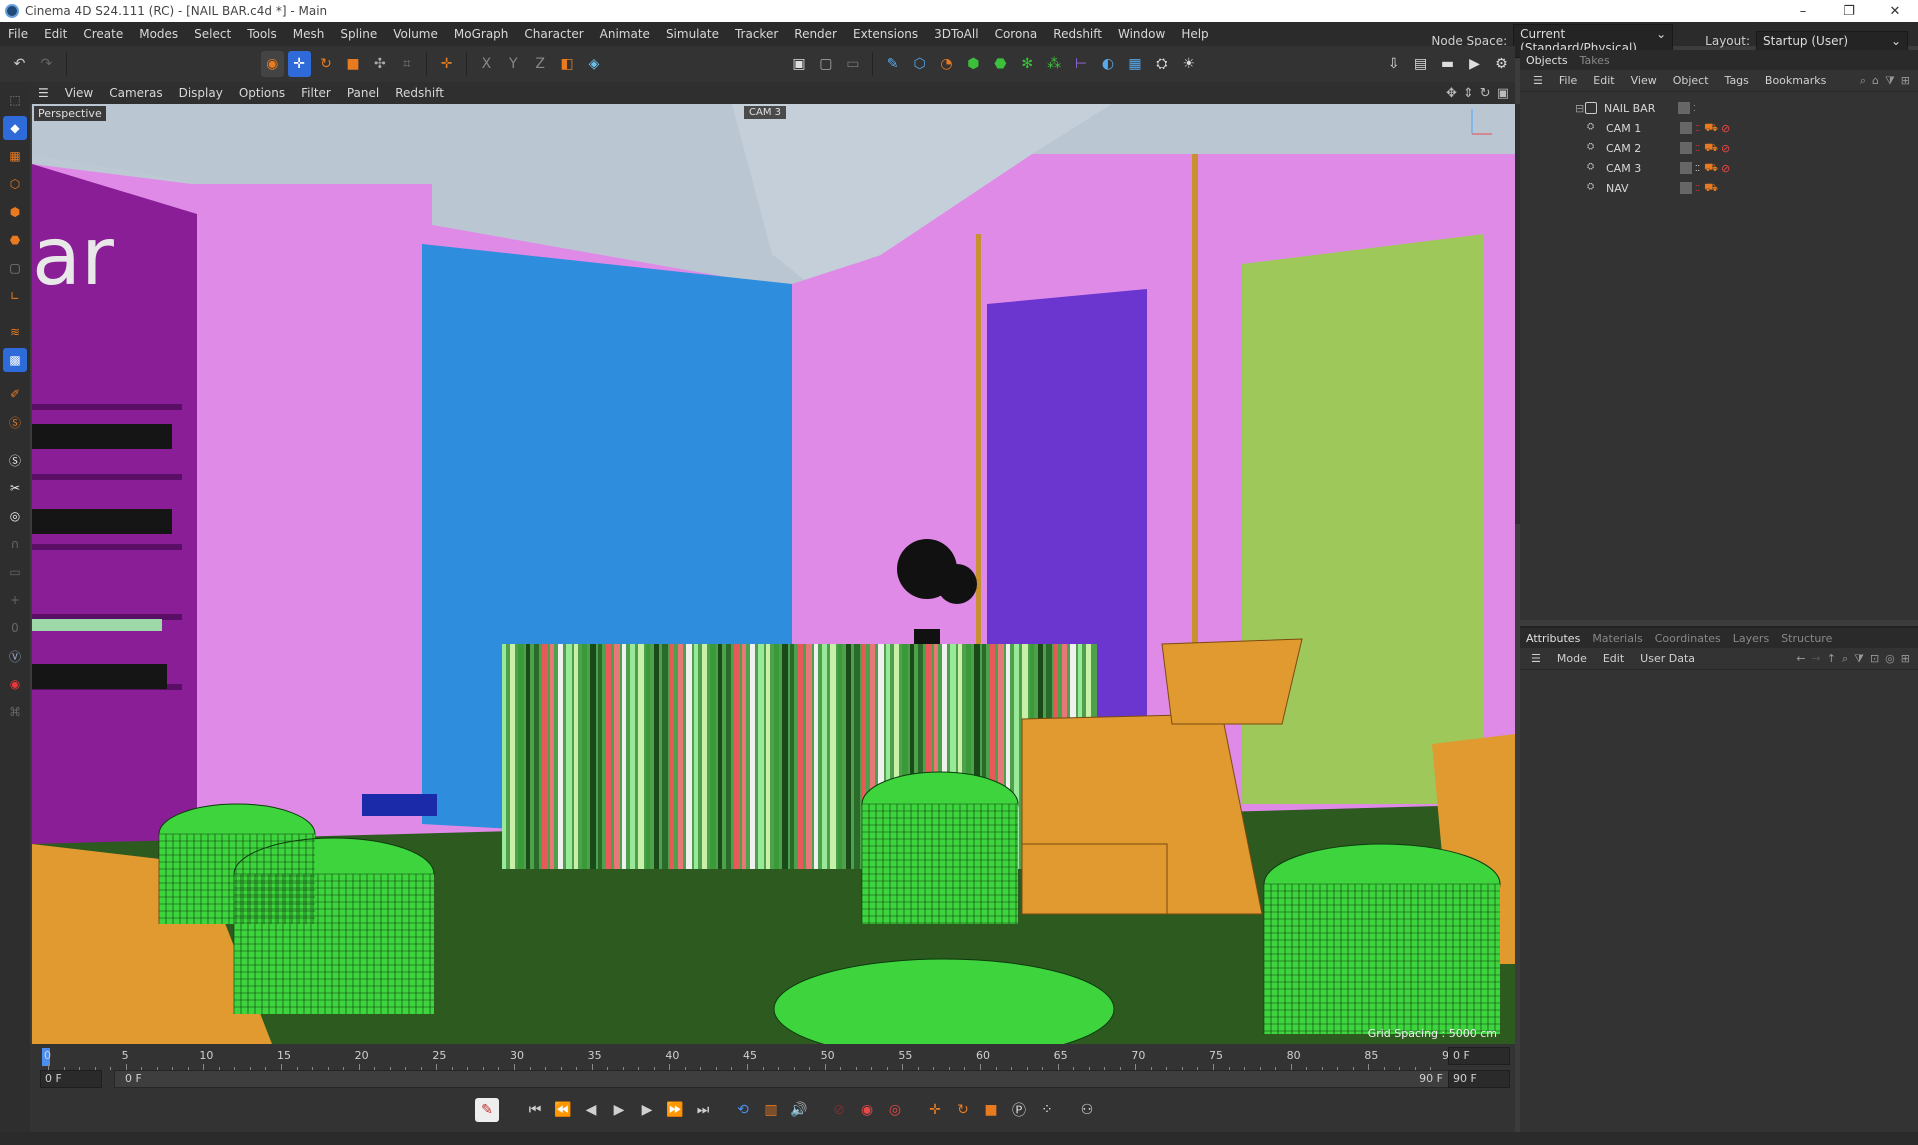 This screenshot has width=1918, height=1145. Describe the element at coordinates (1795, 80) in the screenshot. I see `objects-menu-bookmarks: Bookmarks` at that location.